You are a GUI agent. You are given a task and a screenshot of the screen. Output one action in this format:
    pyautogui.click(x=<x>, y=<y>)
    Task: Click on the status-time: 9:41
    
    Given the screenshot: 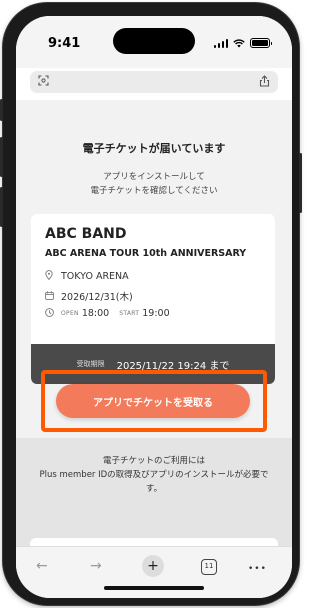 What is the action you would take?
    pyautogui.click(x=64, y=43)
    